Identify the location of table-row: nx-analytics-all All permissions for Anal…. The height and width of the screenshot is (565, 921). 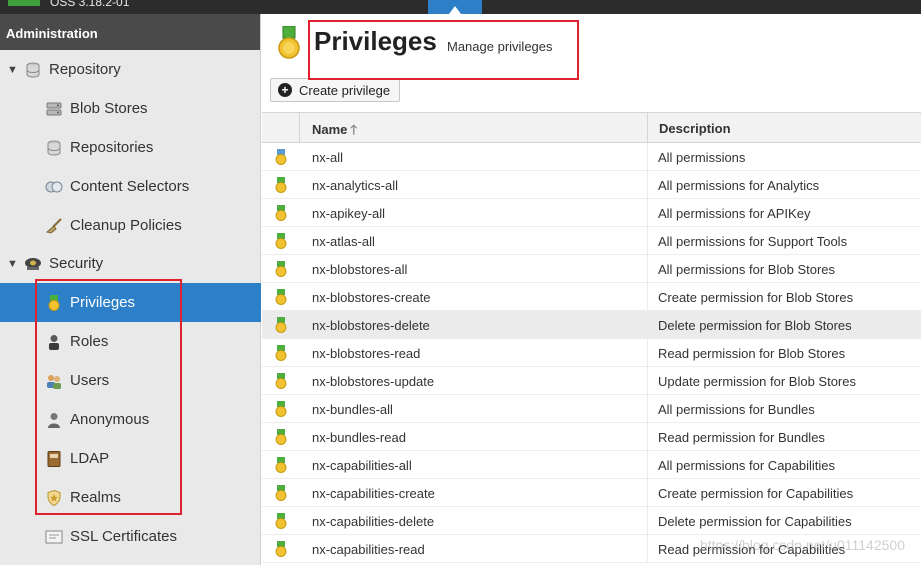
(591, 185).